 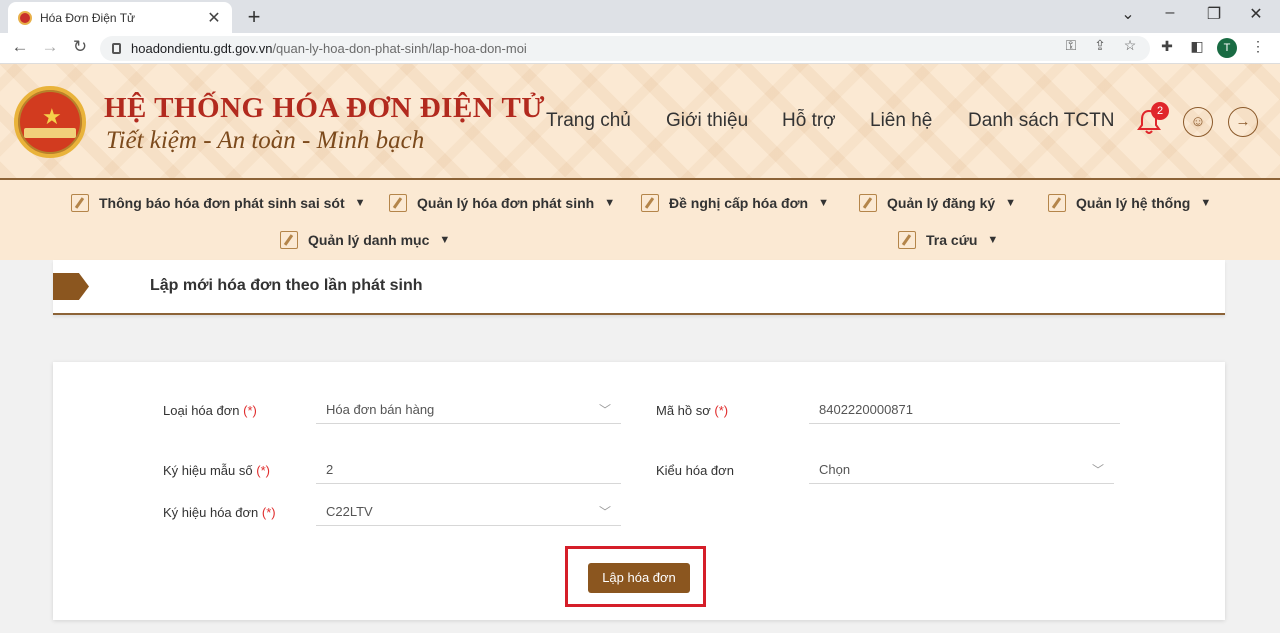 I want to click on page-title-bar: Lập mới hóa đơn theo lần phát sinh, so click(x=639, y=287).